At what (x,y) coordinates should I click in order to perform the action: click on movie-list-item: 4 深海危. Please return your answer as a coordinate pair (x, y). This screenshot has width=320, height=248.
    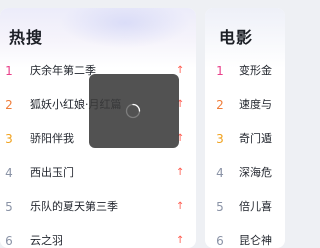
    Looking at the image, I should click on (245, 173).